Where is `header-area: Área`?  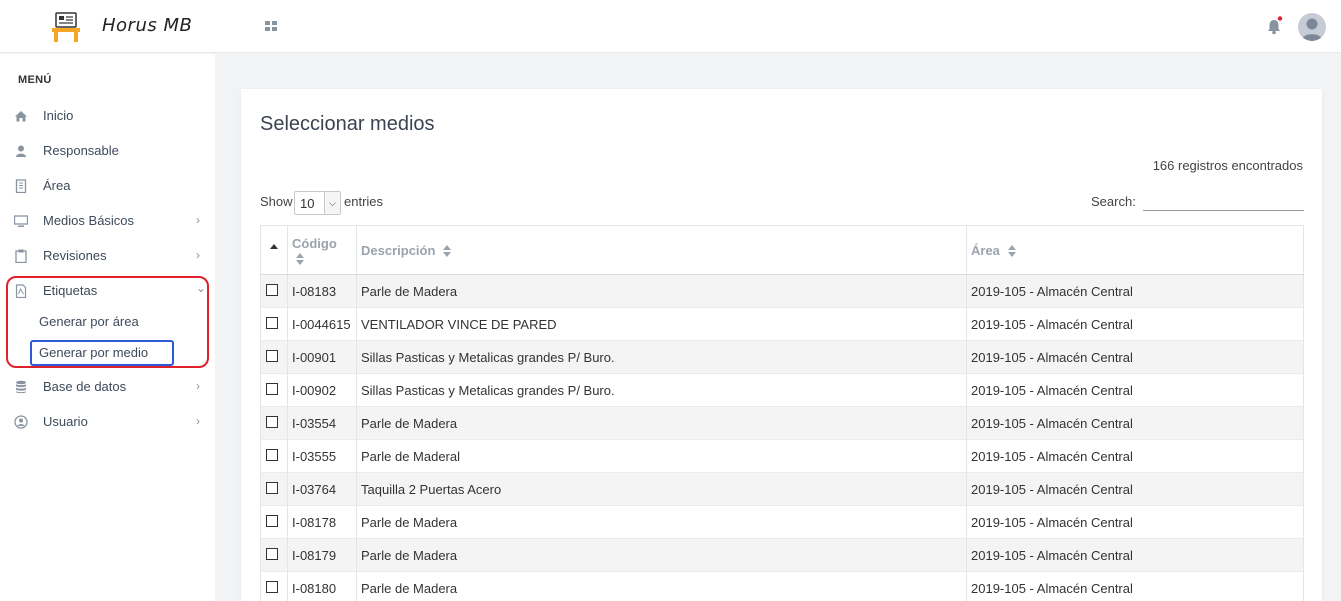 header-area: Área is located at coordinates (1135, 250).